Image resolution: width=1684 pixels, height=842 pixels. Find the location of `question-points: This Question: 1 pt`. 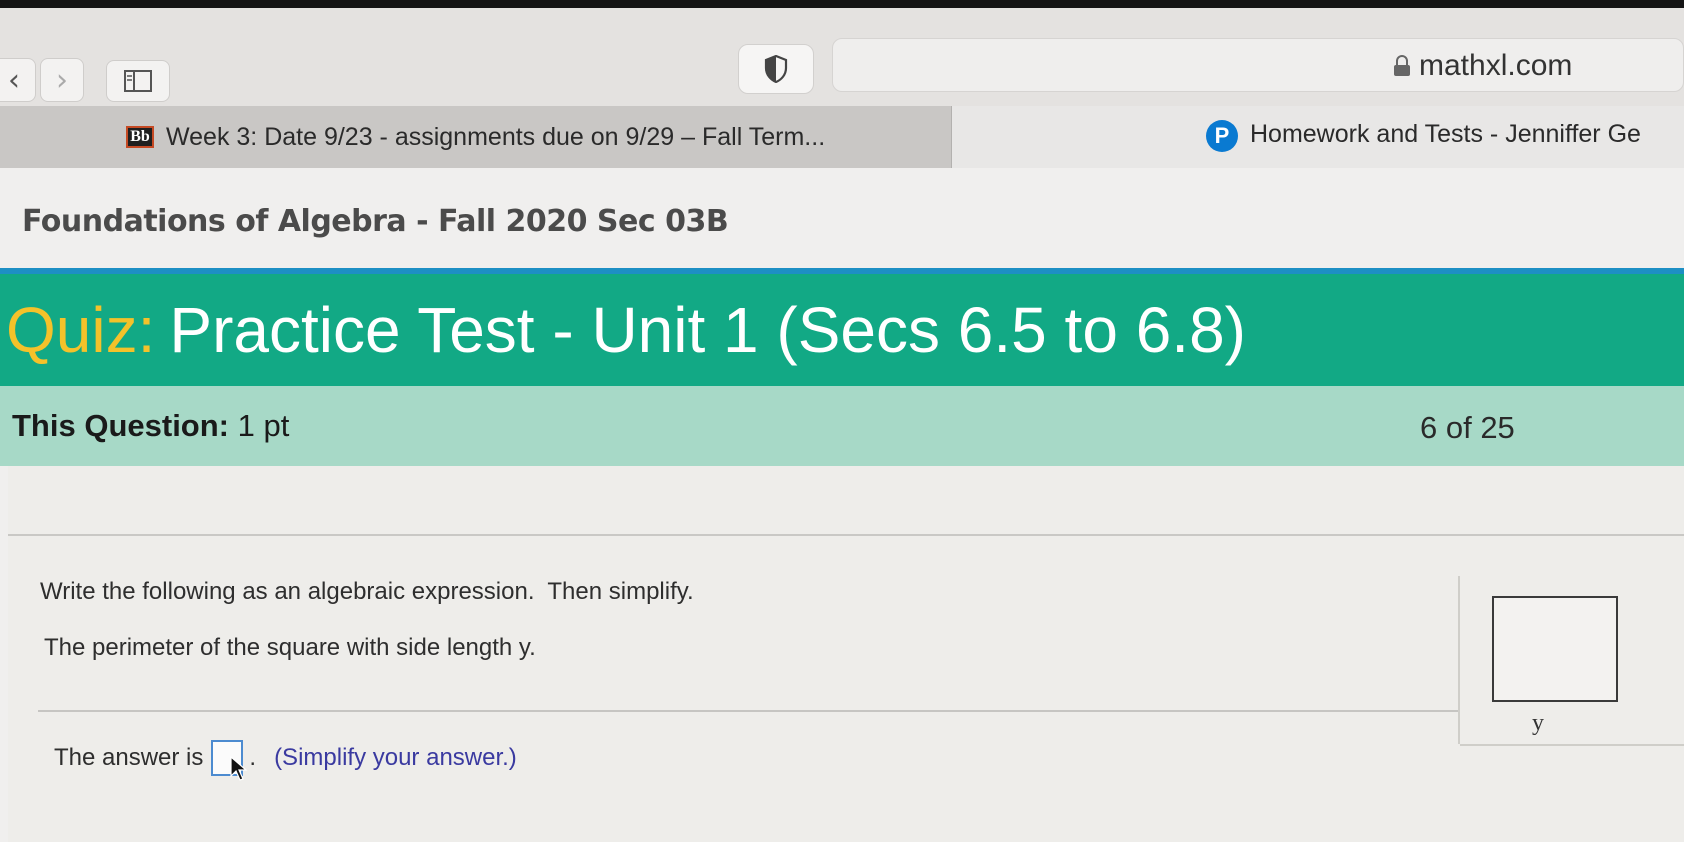

question-points: This Question: 1 pt is located at coordinates (150, 426).